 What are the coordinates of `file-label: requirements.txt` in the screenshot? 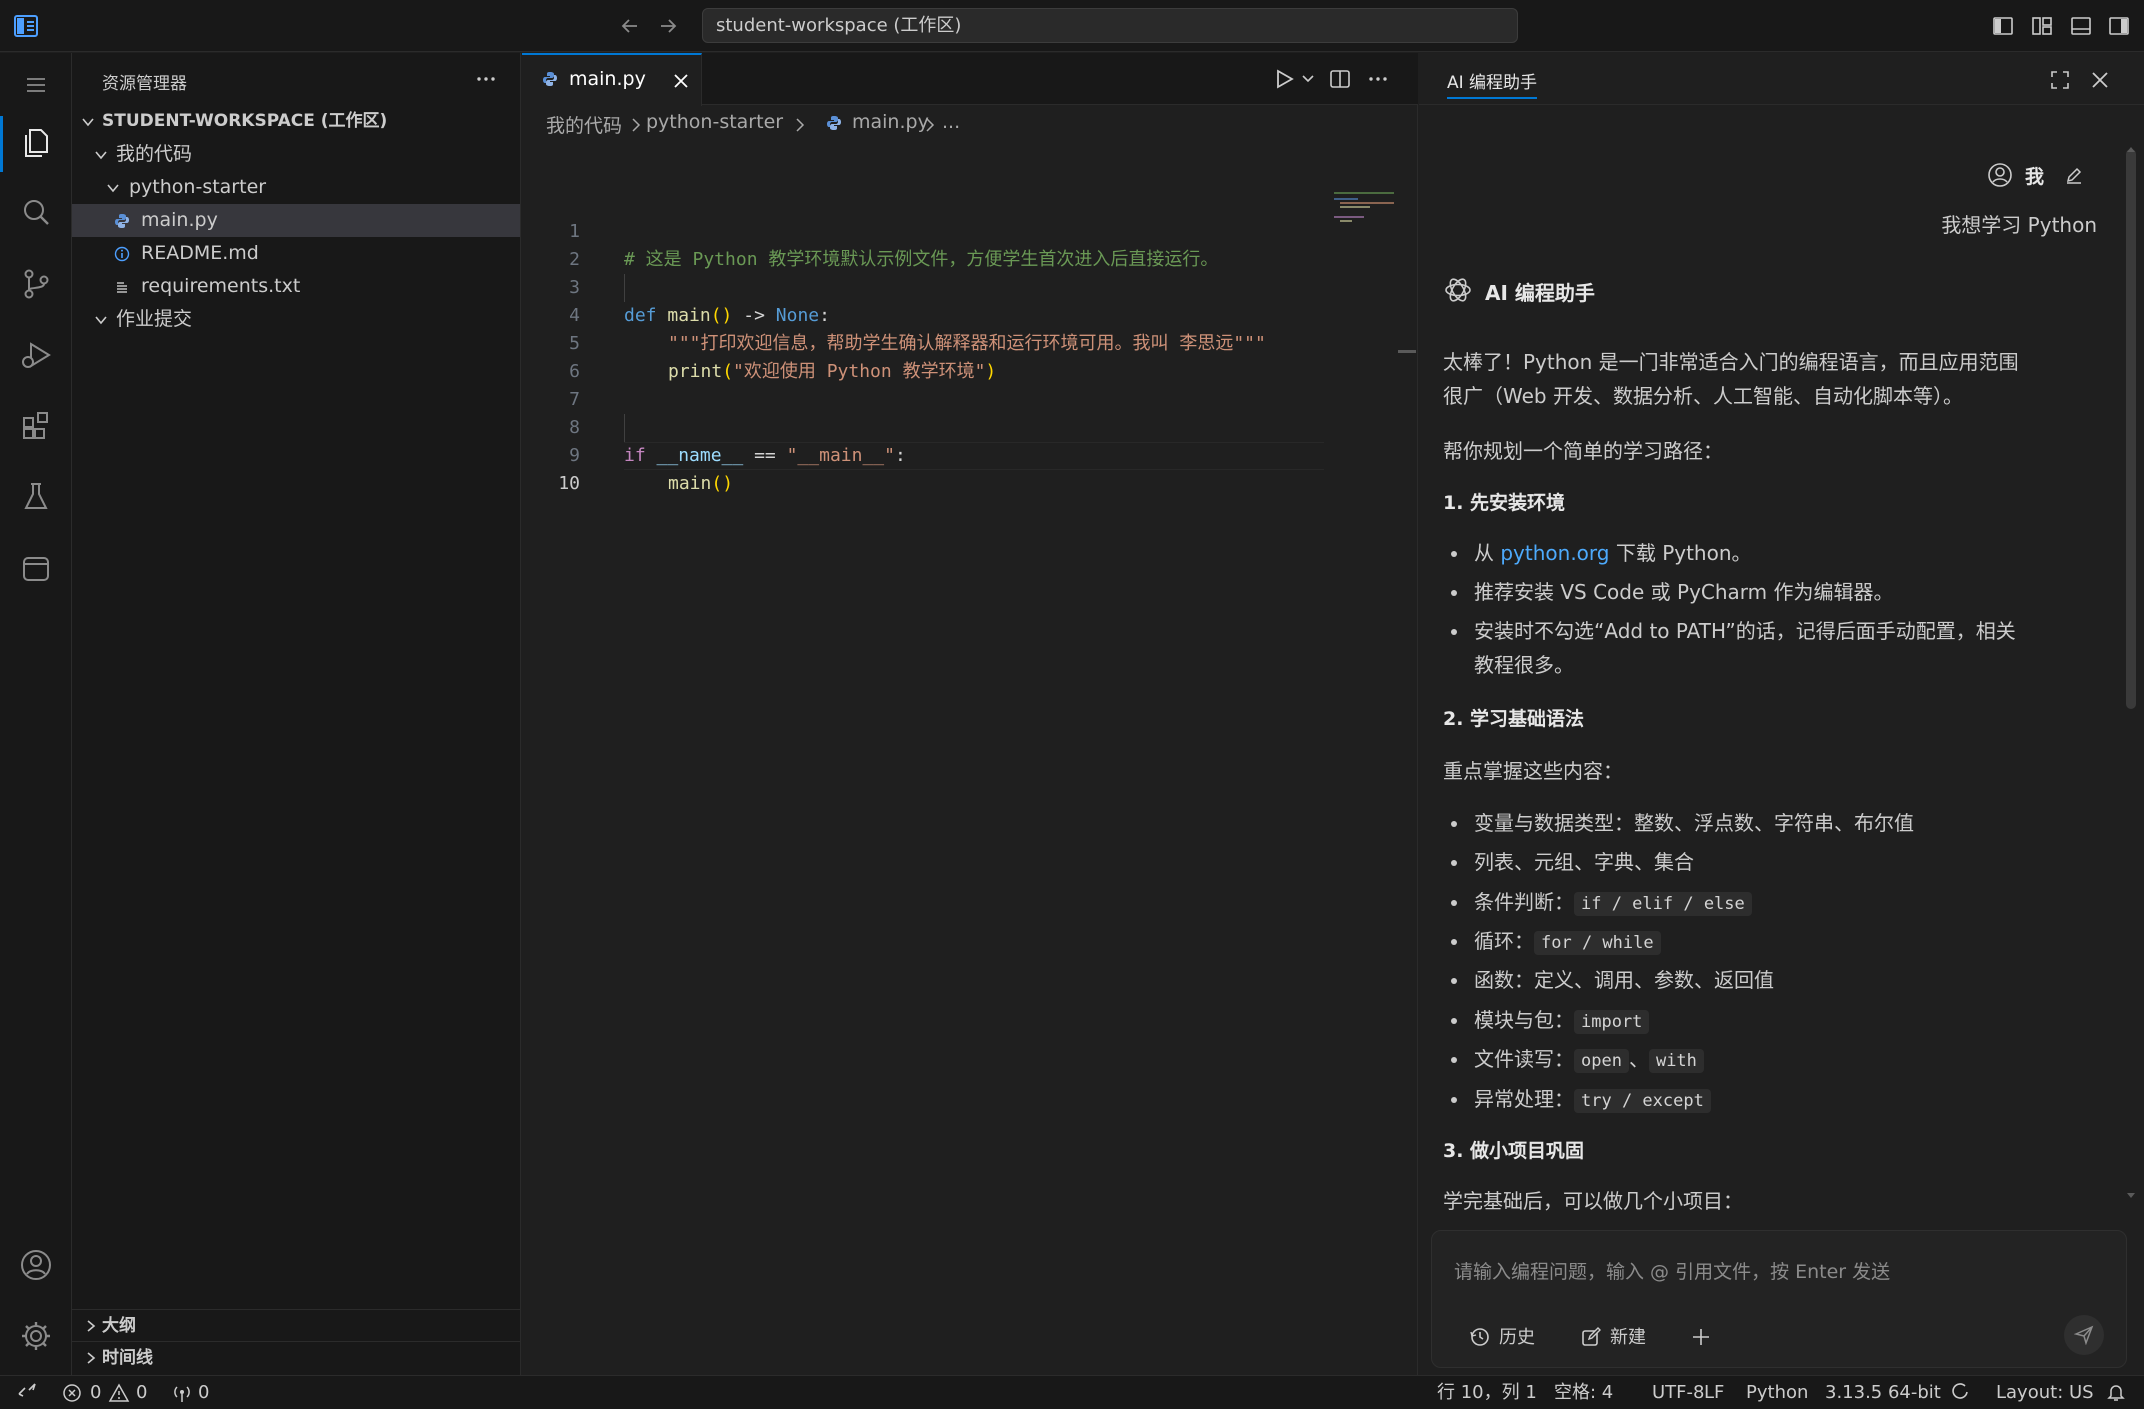 It's located at (221, 286).